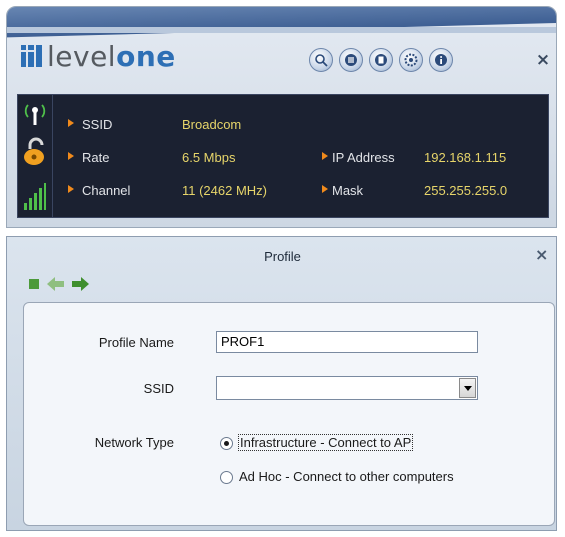  I want to click on channel-label: Channel, so click(106, 190).